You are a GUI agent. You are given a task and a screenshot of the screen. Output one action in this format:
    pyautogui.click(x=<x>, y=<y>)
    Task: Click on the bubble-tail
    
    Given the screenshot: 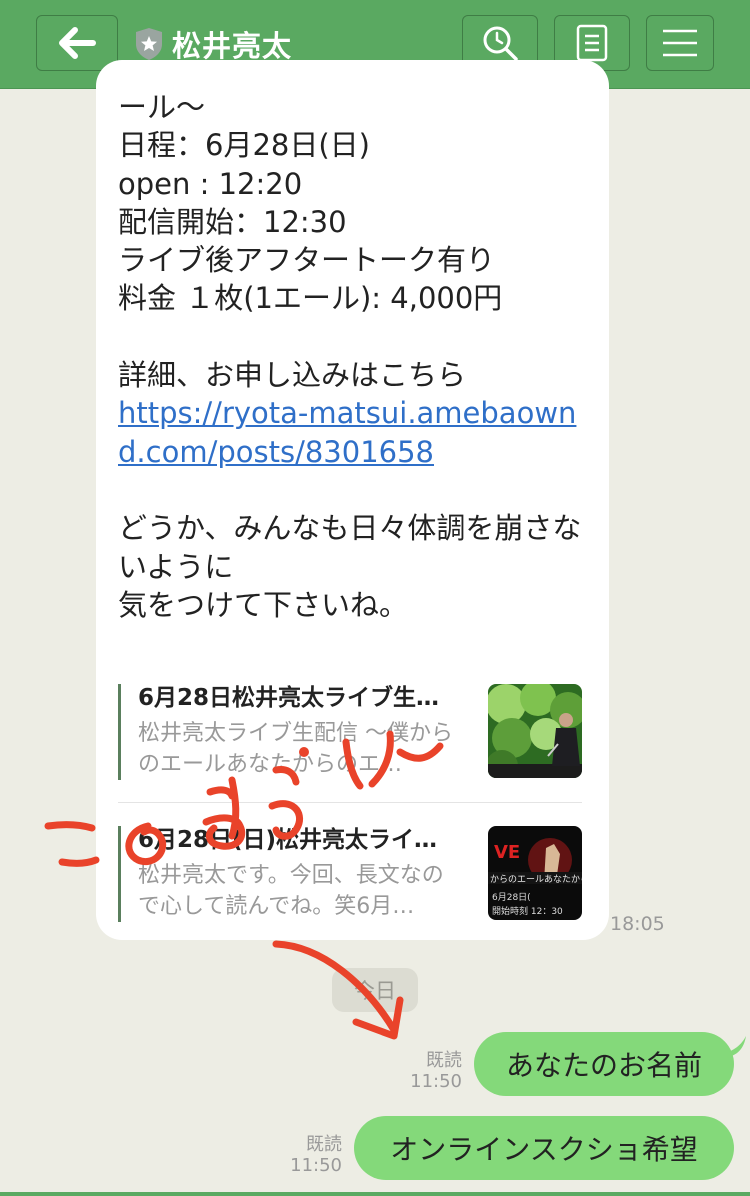 What is the action you would take?
    pyautogui.click(x=733, y=1047)
    